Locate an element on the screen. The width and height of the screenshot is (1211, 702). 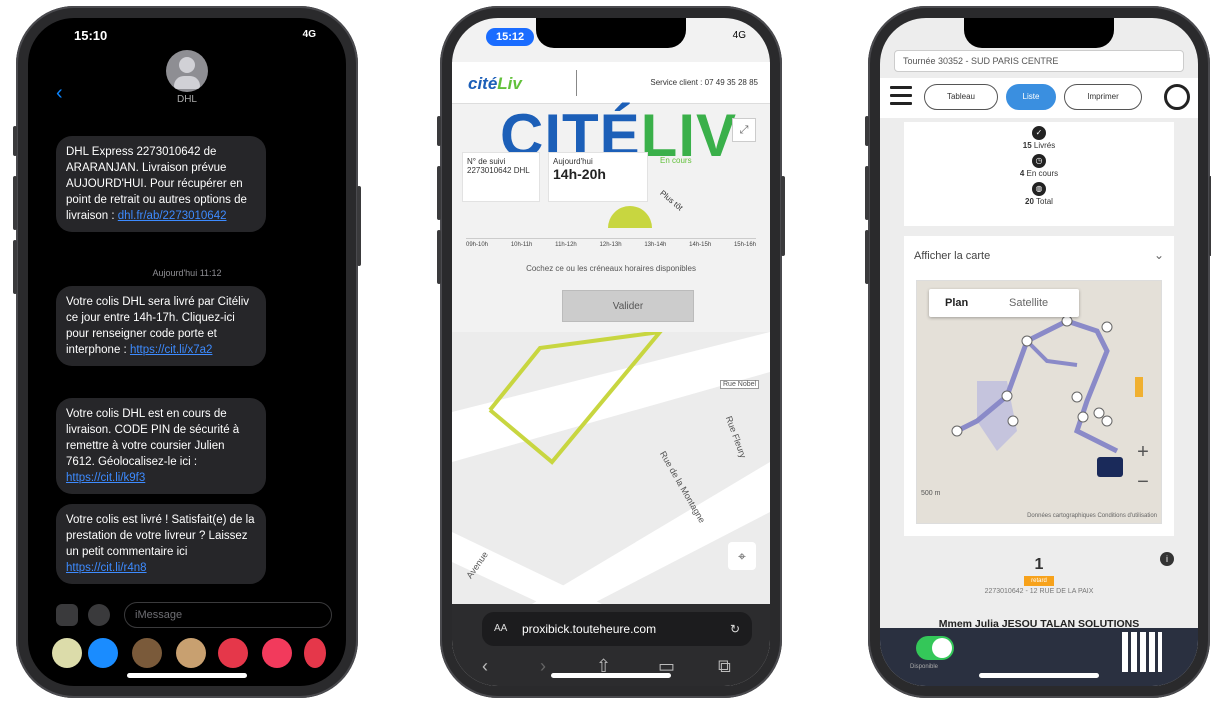
stat-count: 20 is located at coordinates (1029, 201).